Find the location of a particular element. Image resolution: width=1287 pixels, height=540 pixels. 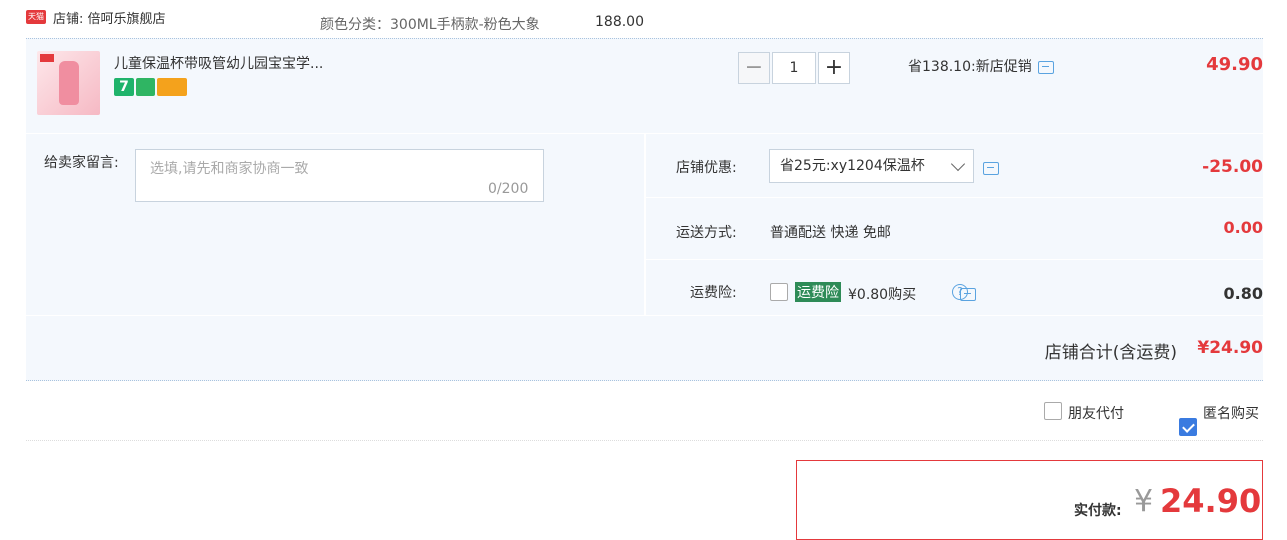

shop-name: 店铺: 倍呵乐旗舰店 is located at coordinates (109, 17).